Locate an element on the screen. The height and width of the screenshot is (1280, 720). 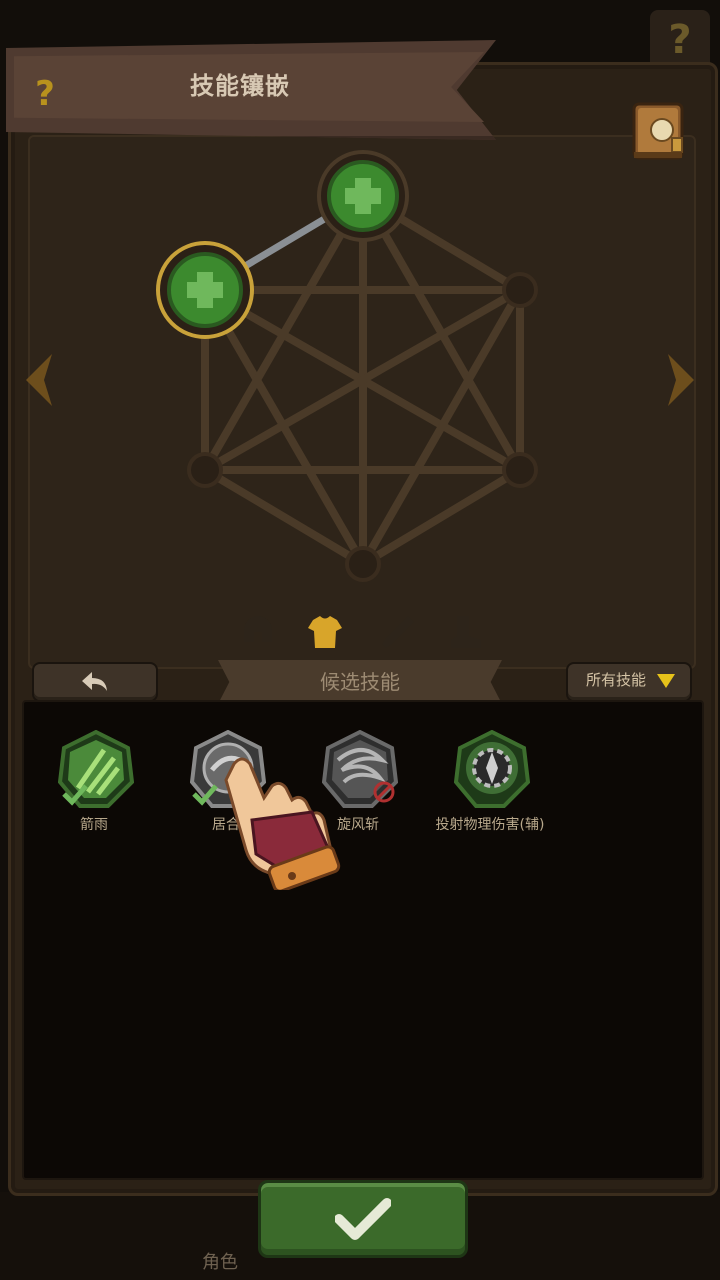
back-arrow-icon is located at coordinates (94, 681).